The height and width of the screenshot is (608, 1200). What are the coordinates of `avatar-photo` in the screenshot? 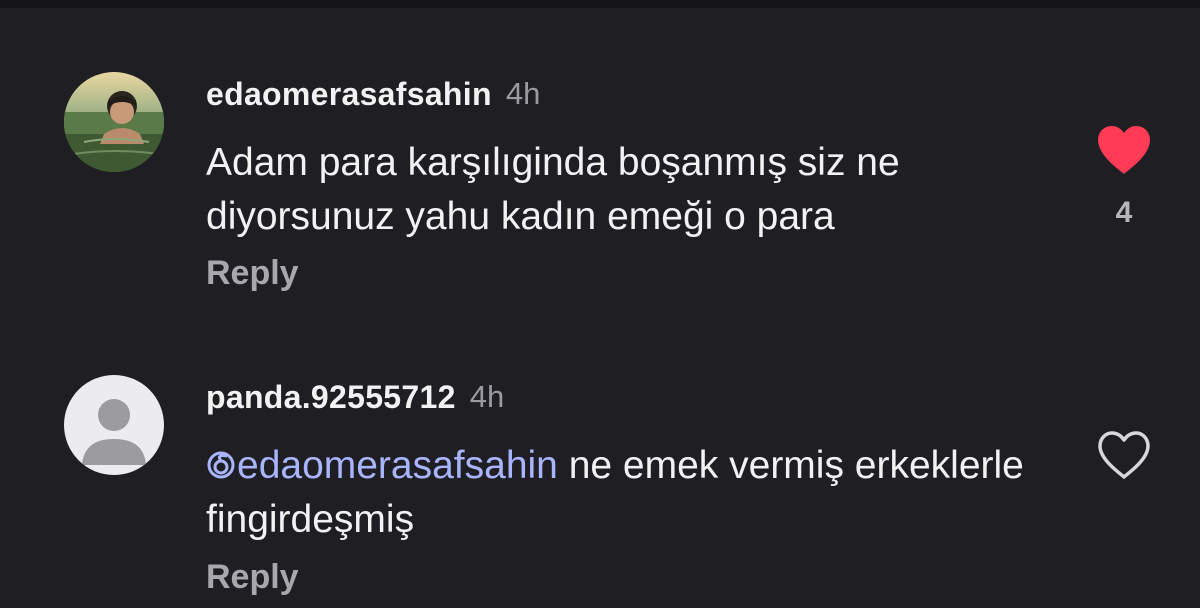 It's located at (114, 122).